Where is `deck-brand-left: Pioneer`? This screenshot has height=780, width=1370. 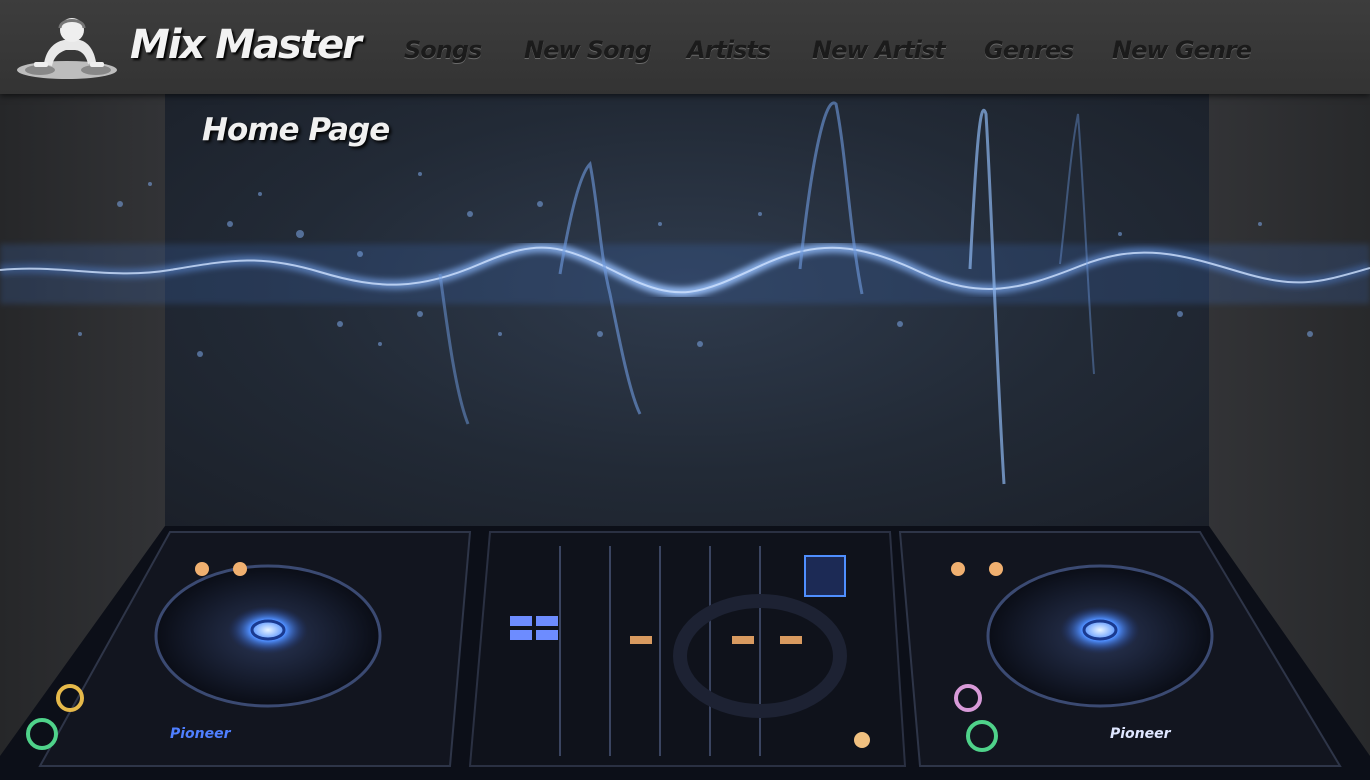 deck-brand-left: Pioneer is located at coordinates (201, 734).